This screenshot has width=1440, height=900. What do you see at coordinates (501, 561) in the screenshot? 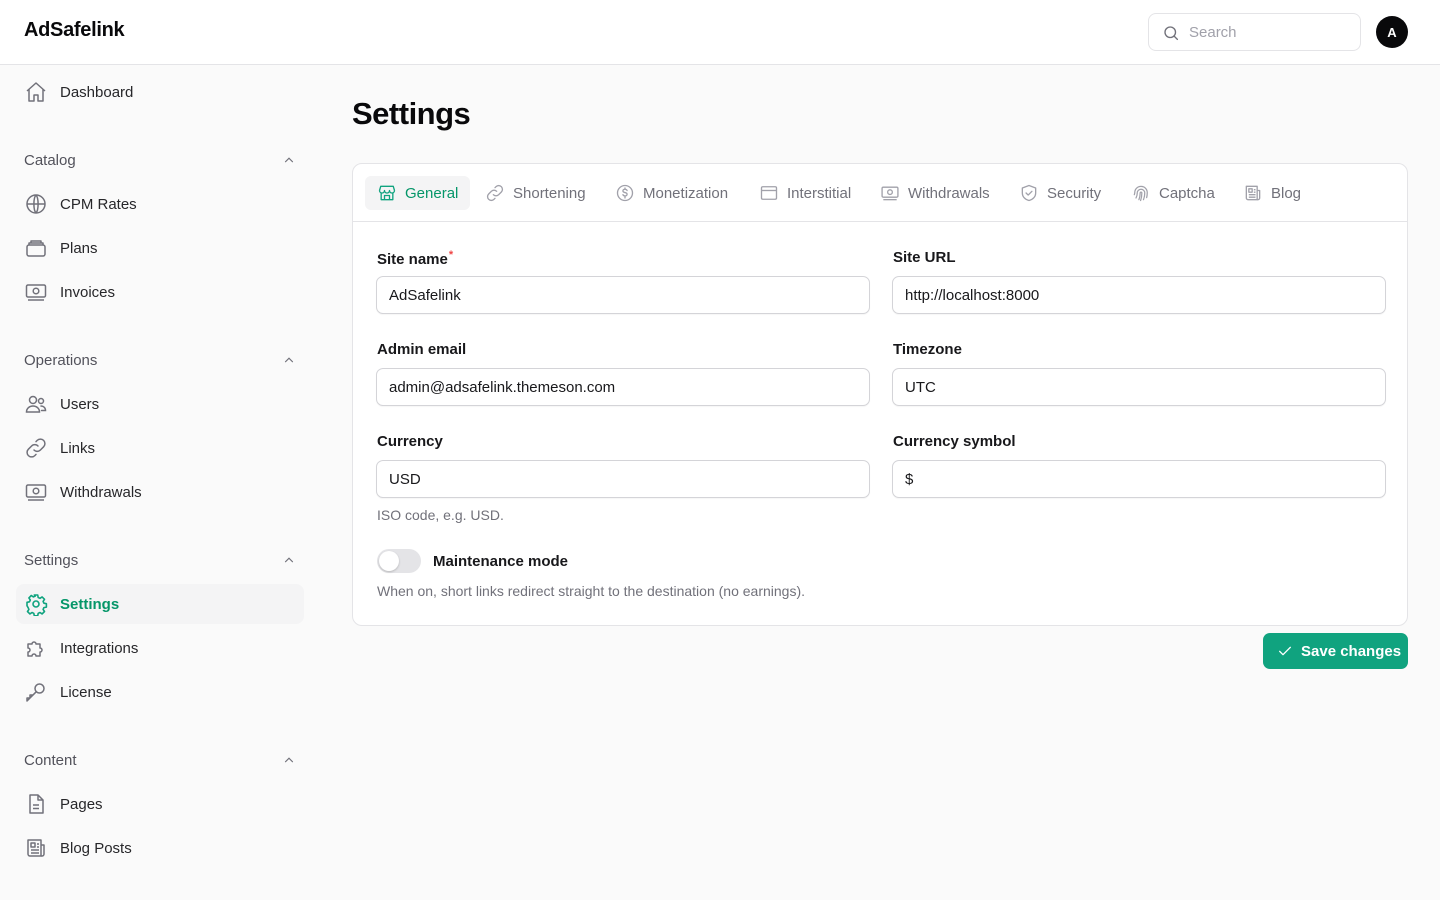
I see `maintenance-mode-label: Maintenance mode` at bounding box center [501, 561].